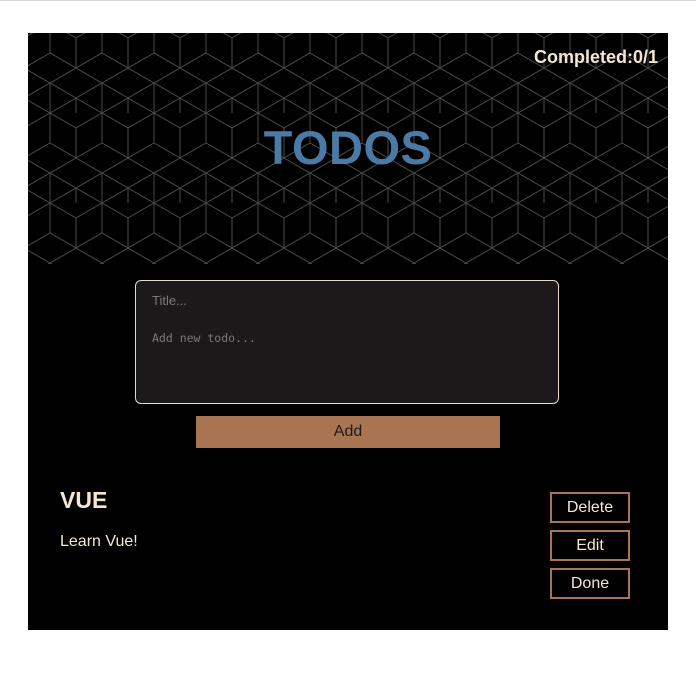  I want to click on edit-button: Edit, so click(590, 545).